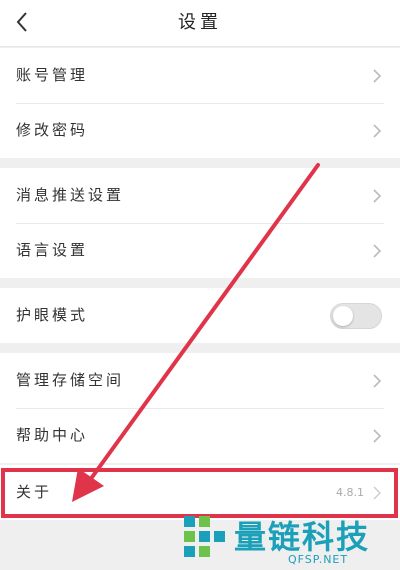 The image size is (400, 570). I want to click on settings-item-help-center: 帮助中心, so click(200, 435).